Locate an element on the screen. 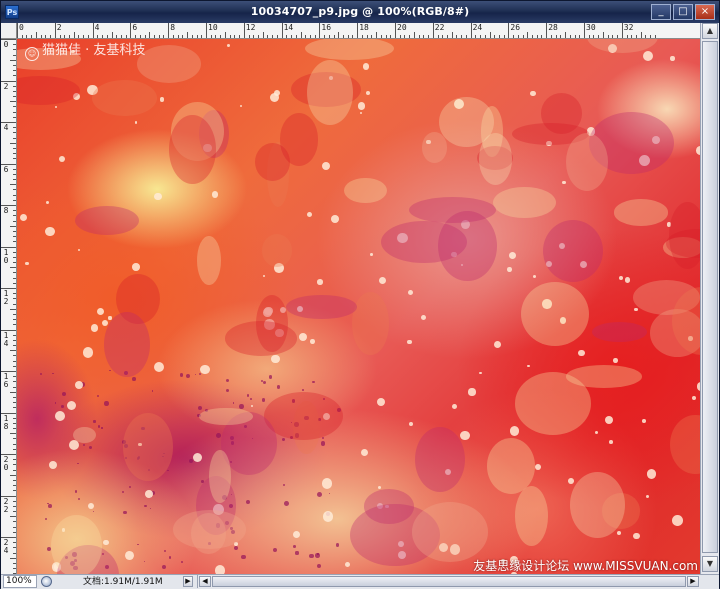  status-info-icon is located at coordinates (46, 581).